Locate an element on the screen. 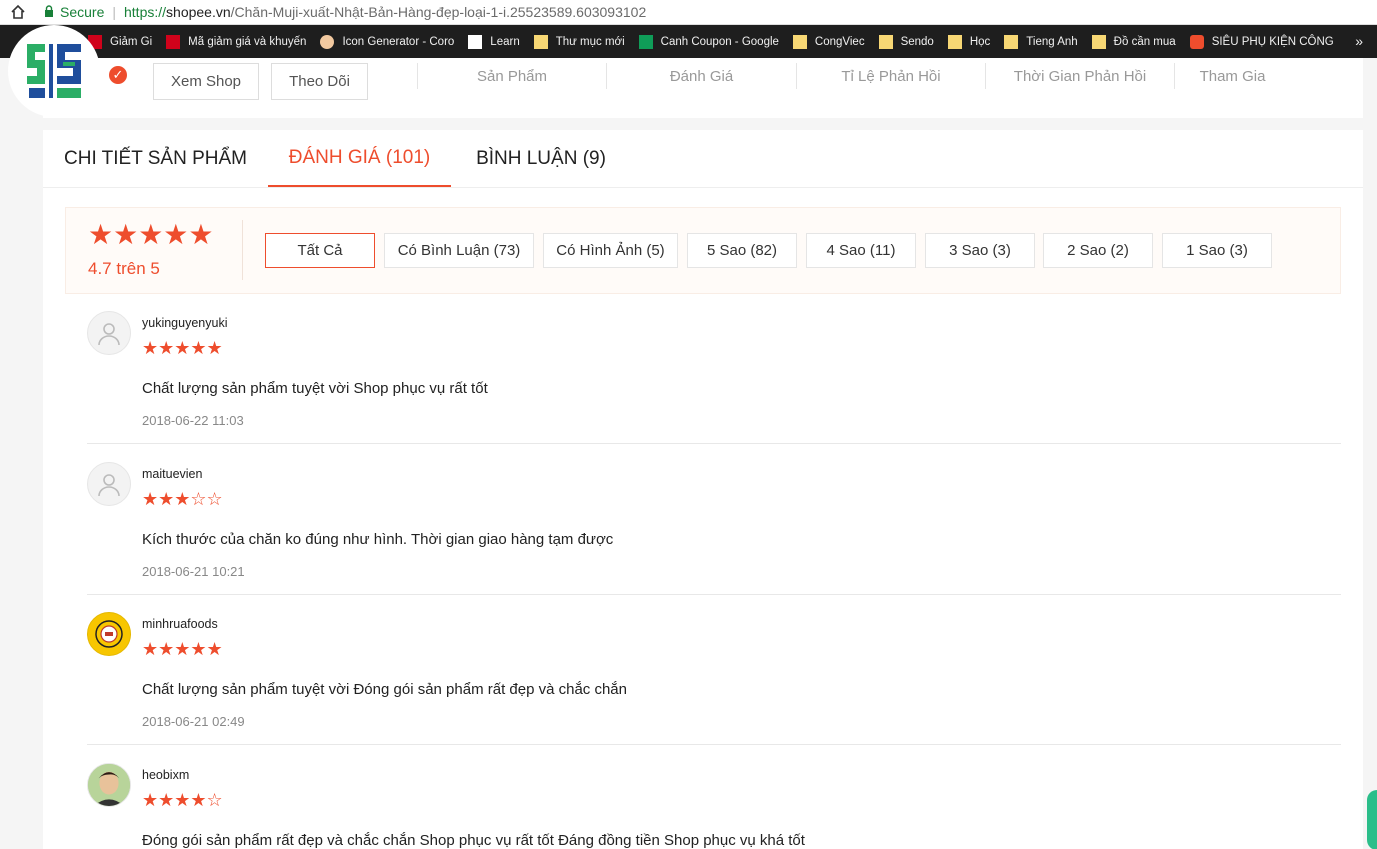 Image resolution: width=1377 pixels, height=849 pixels. bookmark-item: Thư mục mới is located at coordinates (579, 41).